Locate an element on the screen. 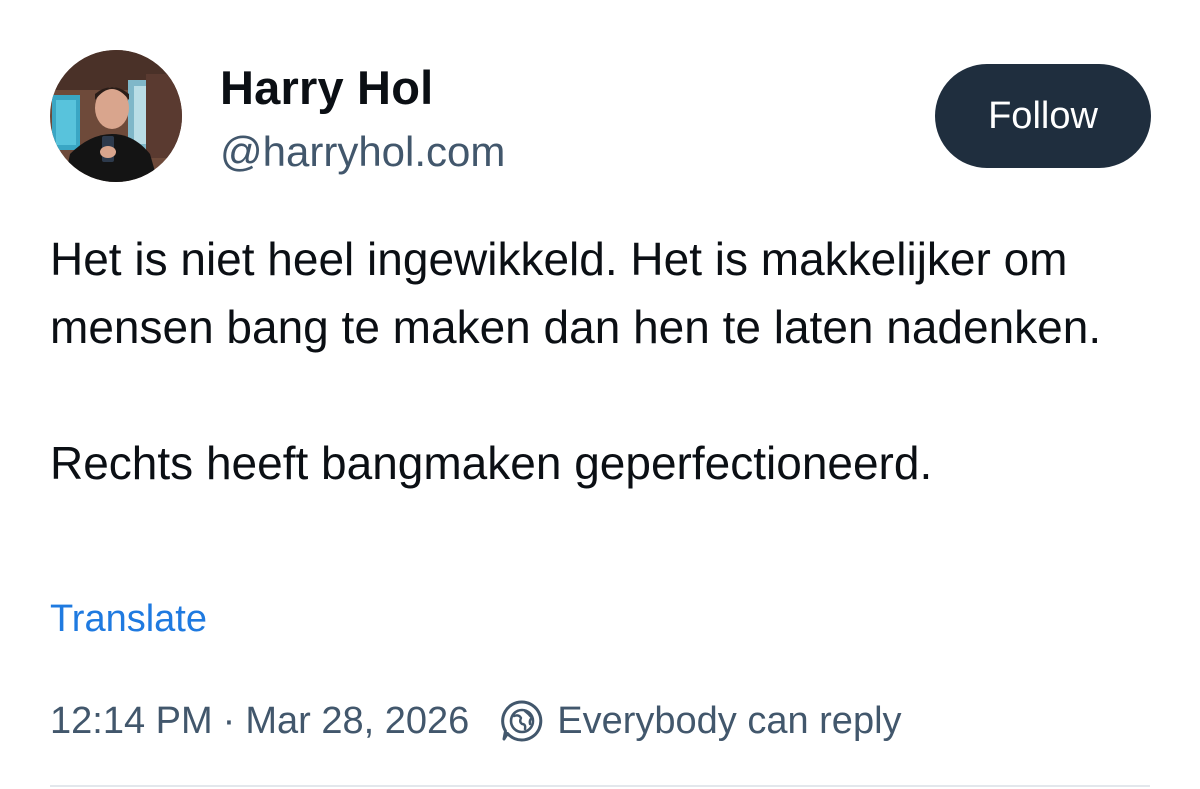 This screenshot has width=1200, height=789. author-handle: @harryhol.com is located at coordinates (362, 152).